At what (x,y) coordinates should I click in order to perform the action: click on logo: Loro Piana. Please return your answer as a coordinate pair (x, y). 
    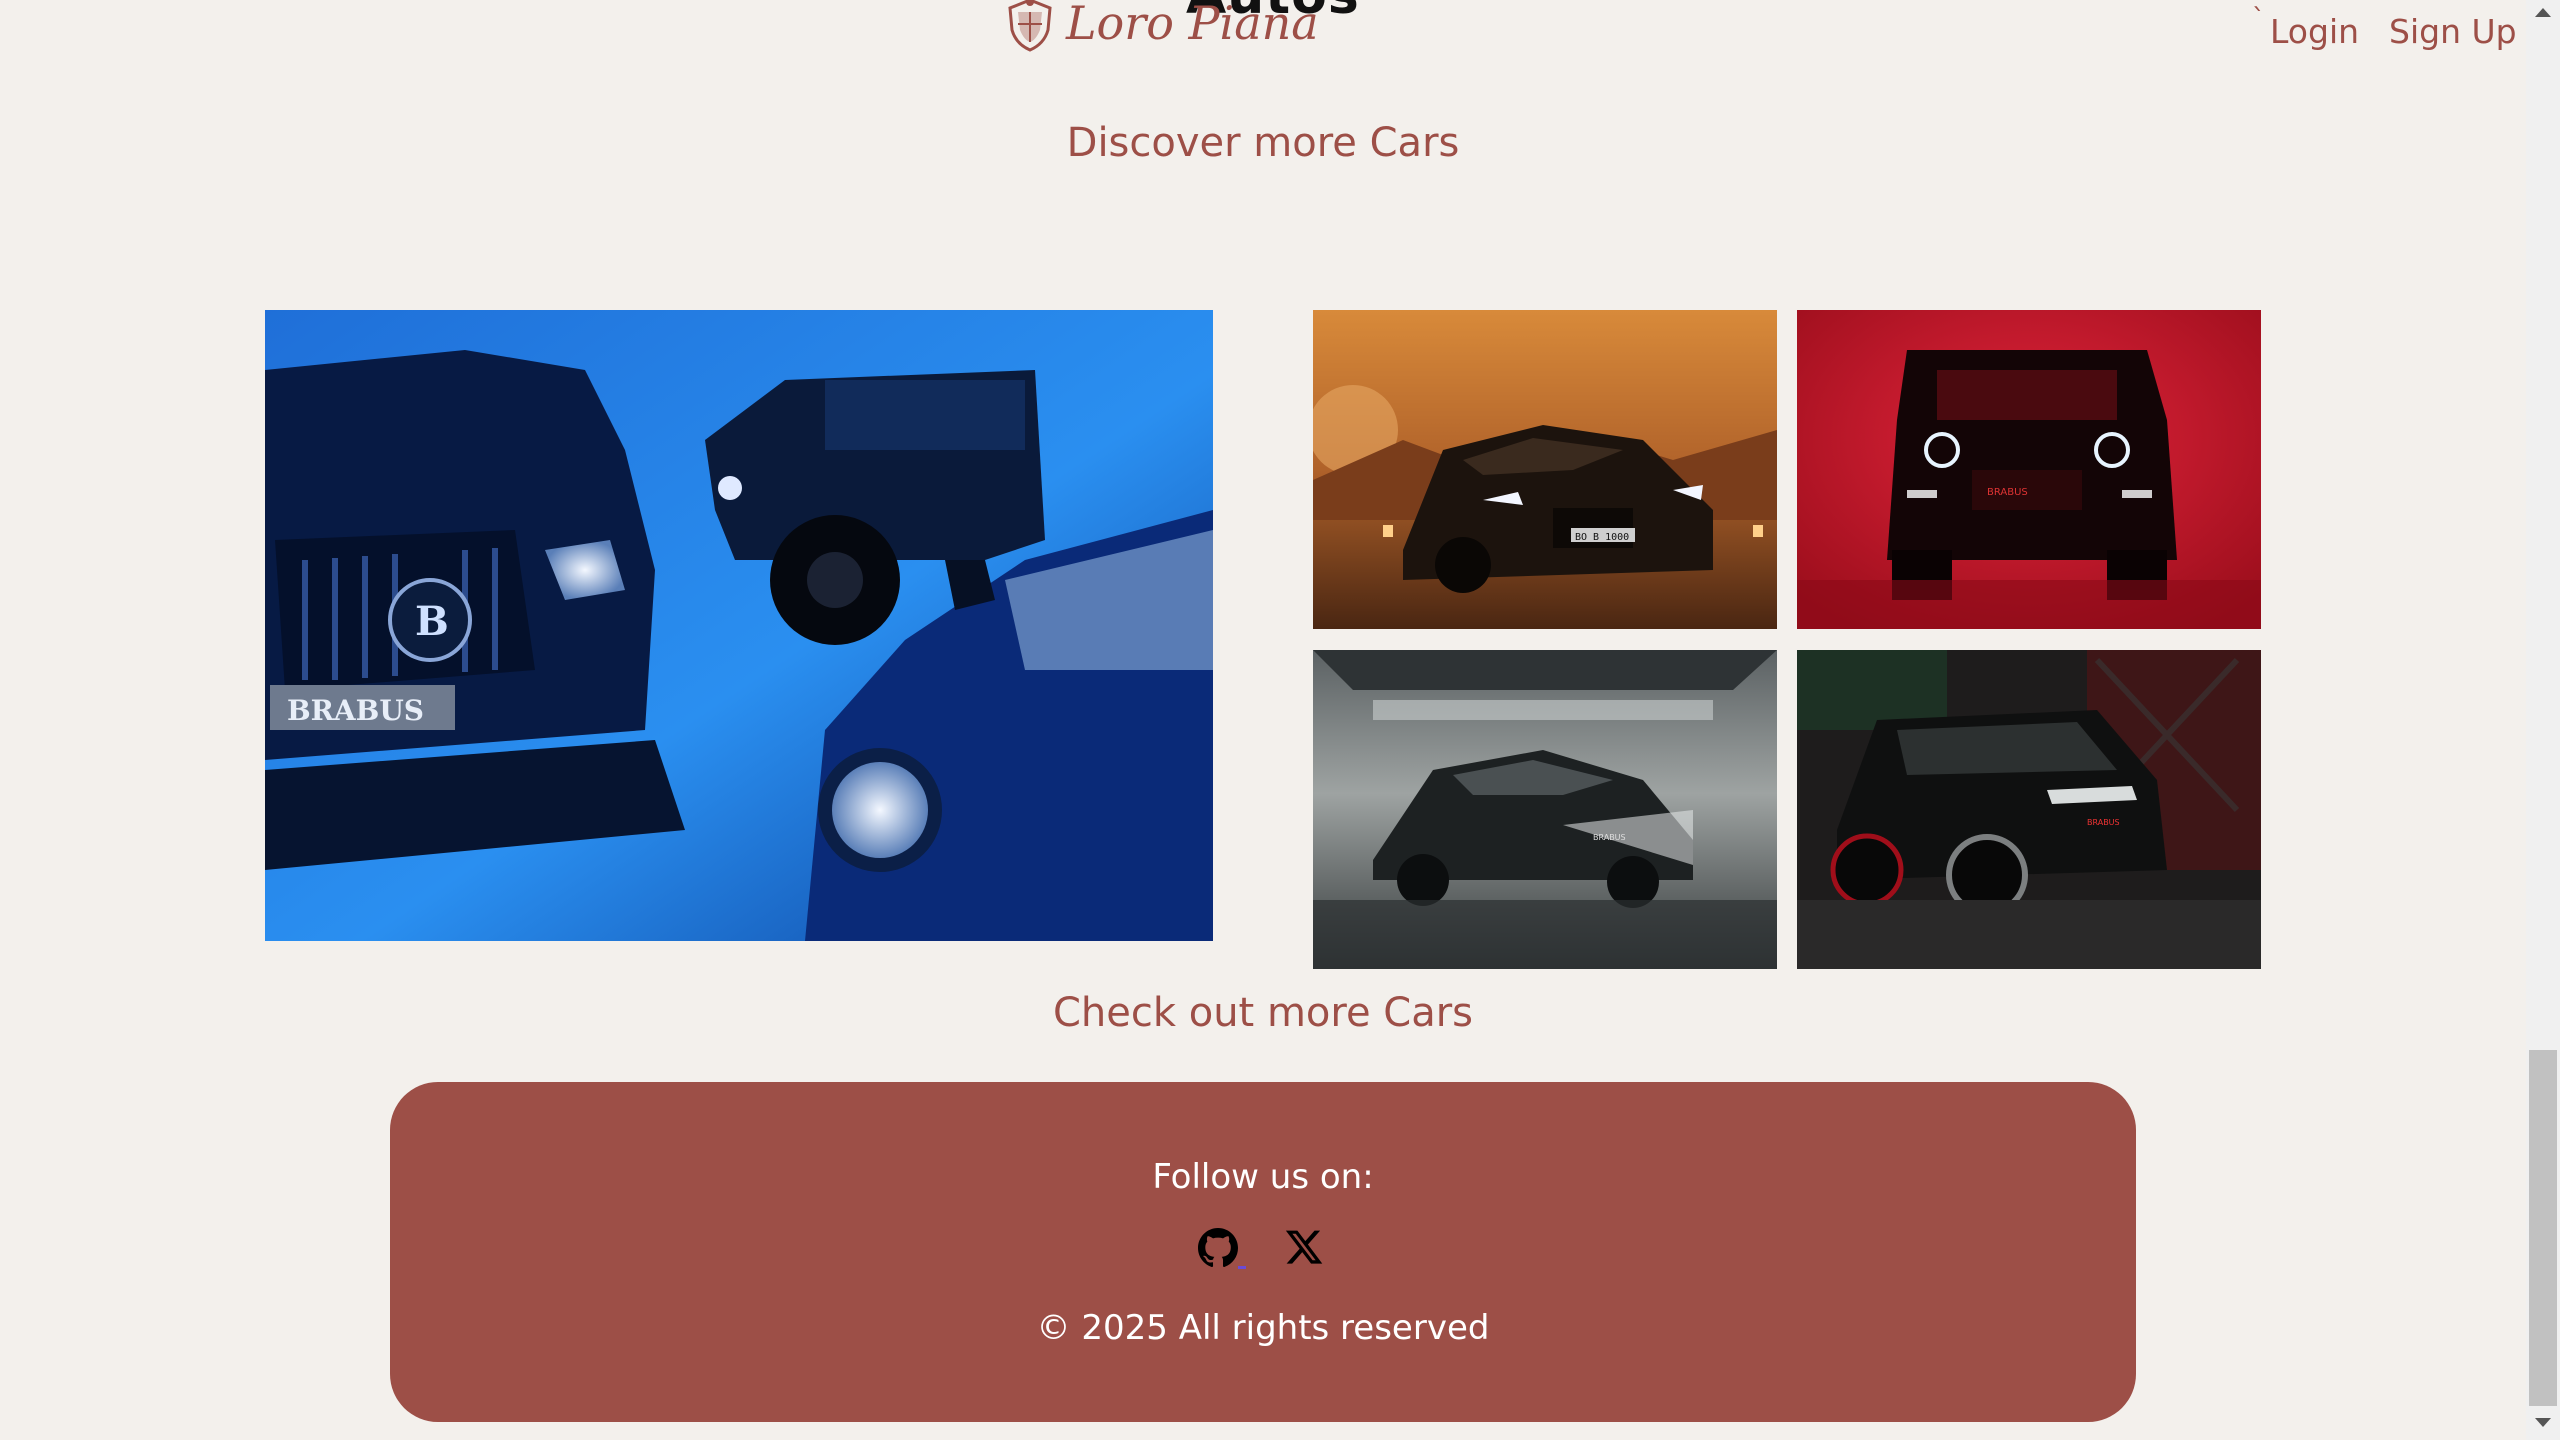
    Looking at the image, I should click on (1160, 29).